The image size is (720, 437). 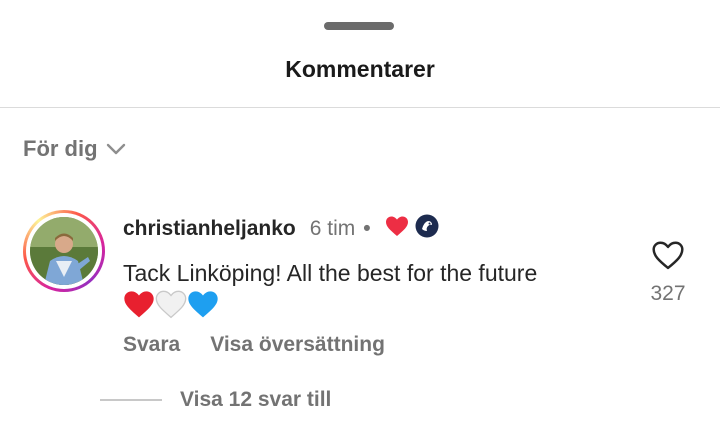 I want to click on header-divider, so click(x=360, y=107).